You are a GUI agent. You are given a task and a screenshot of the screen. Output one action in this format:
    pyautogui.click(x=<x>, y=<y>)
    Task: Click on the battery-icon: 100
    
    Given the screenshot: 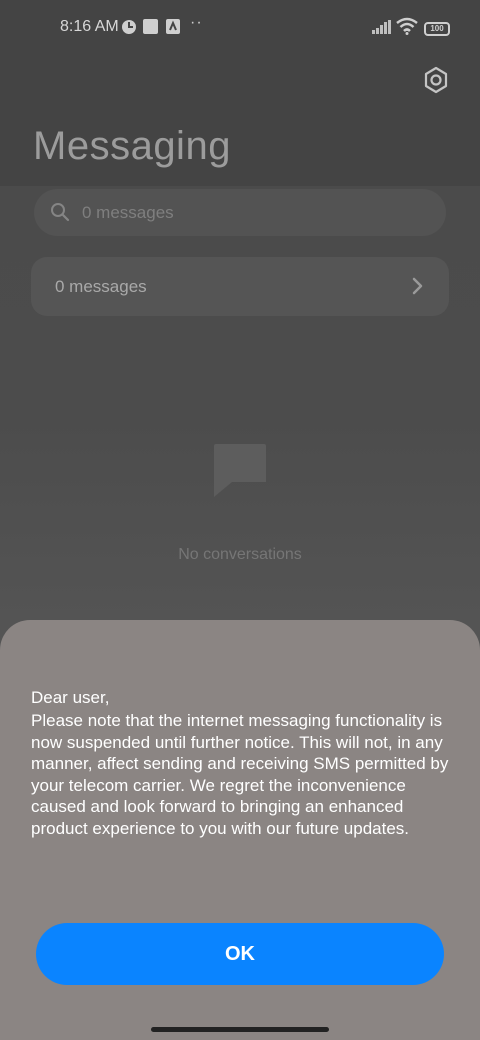 What is the action you would take?
    pyautogui.click(x=437, y=29)
    